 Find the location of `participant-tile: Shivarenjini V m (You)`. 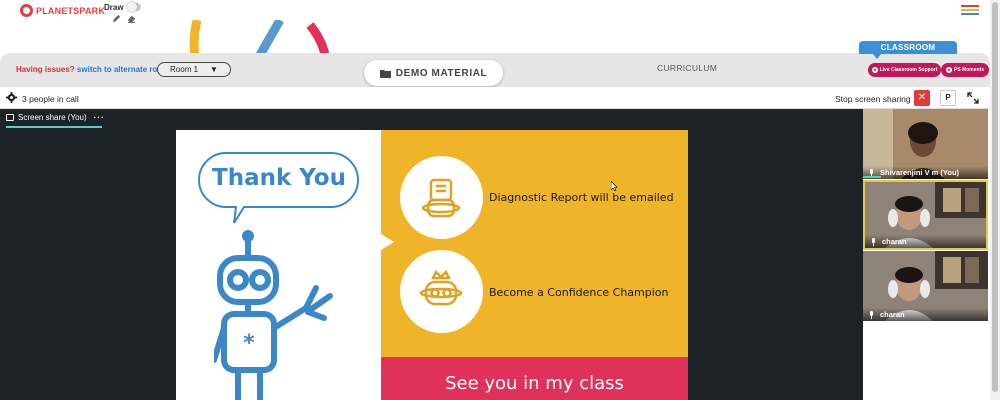

participant-tile: Shivarenjini V m (You) is located at coordinates (925, 144).